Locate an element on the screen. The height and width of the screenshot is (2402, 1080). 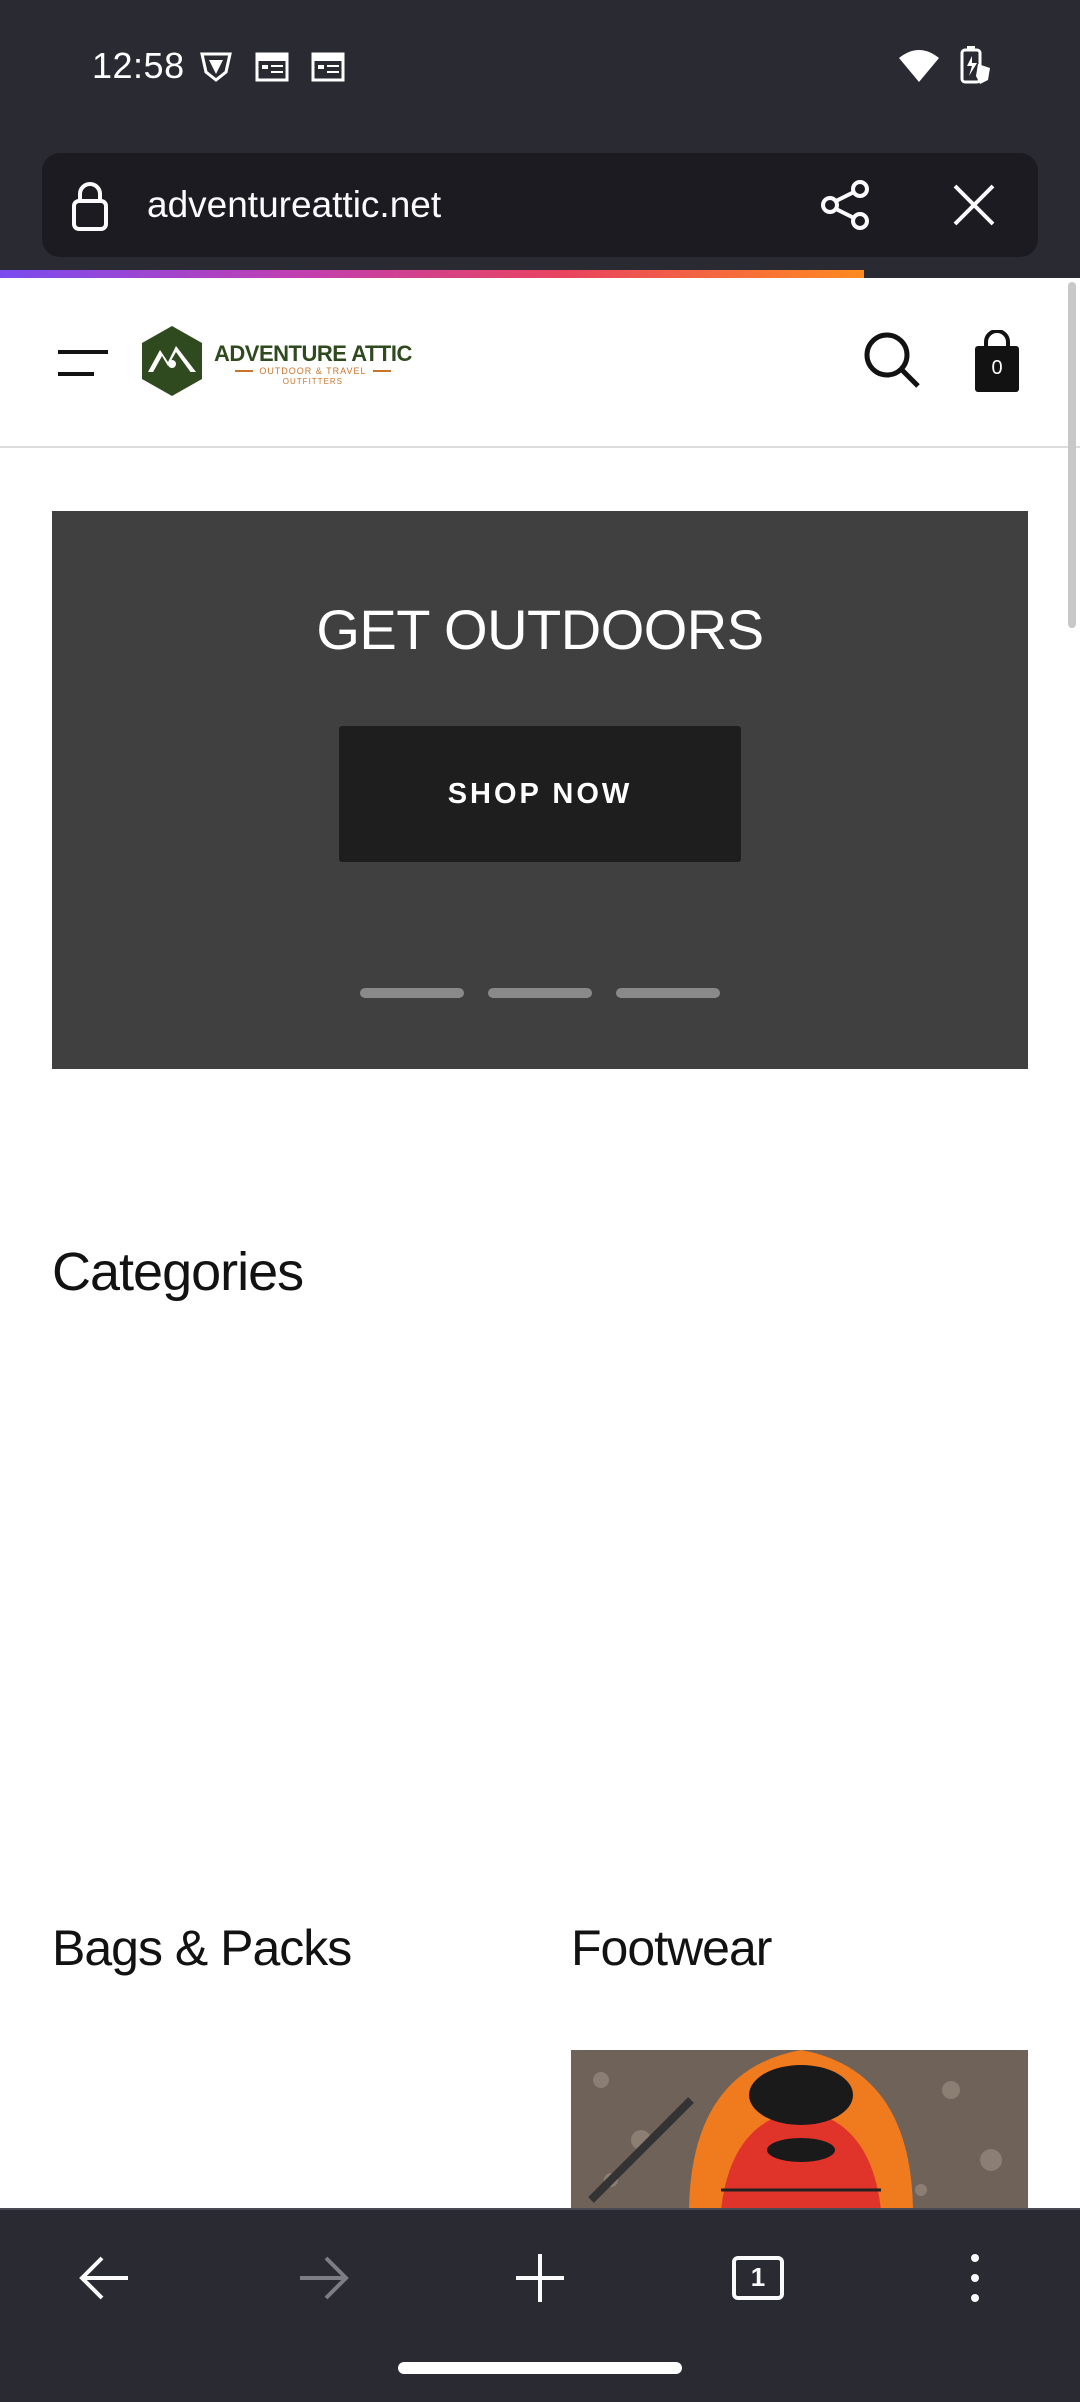
url-text: adventureattic.net is located at coordinates (294, 205).